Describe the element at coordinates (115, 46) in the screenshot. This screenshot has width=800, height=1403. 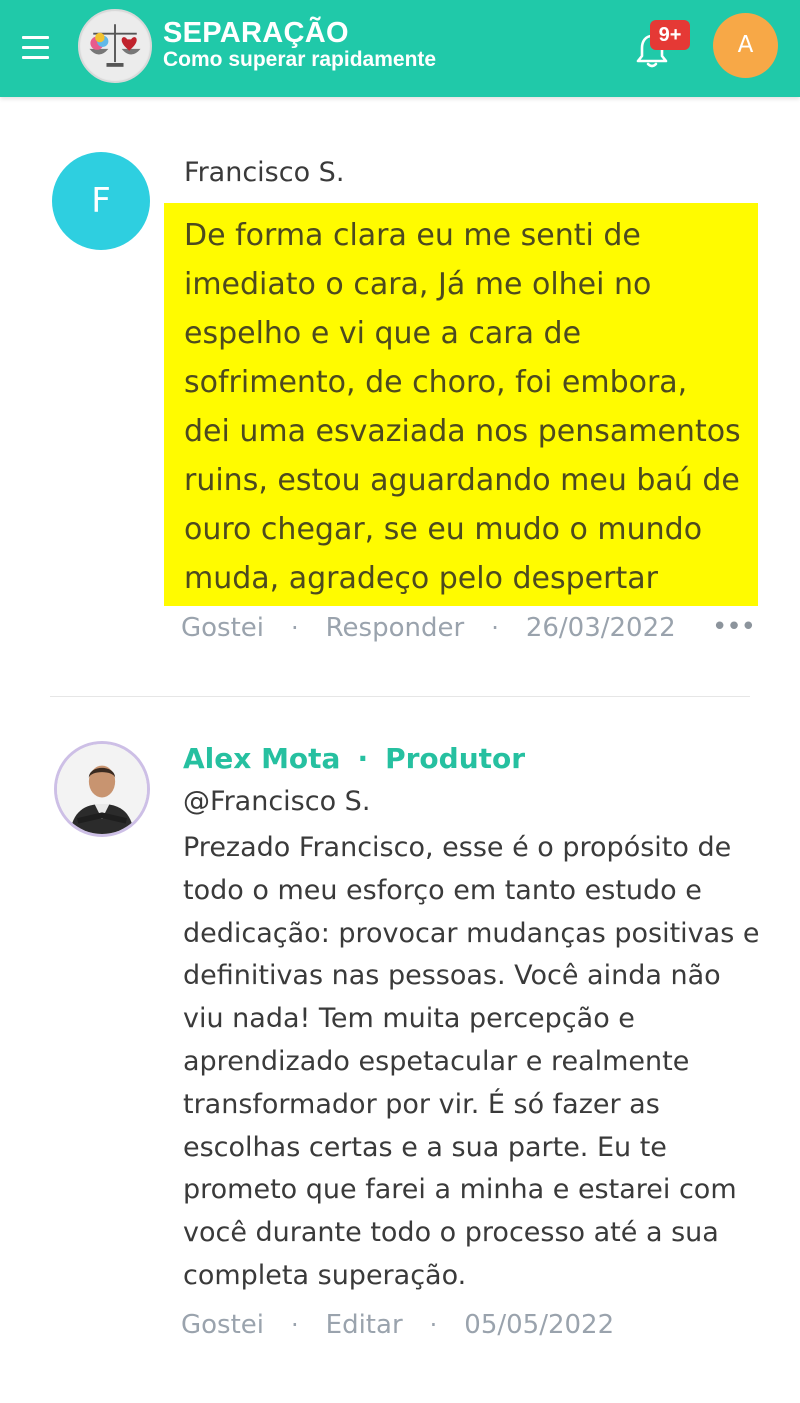
I see `logo-icon` at that location.